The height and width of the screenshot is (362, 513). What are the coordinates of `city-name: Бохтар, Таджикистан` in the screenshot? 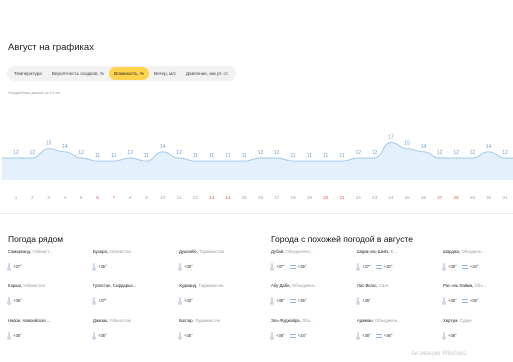 It's located at (219, 320).